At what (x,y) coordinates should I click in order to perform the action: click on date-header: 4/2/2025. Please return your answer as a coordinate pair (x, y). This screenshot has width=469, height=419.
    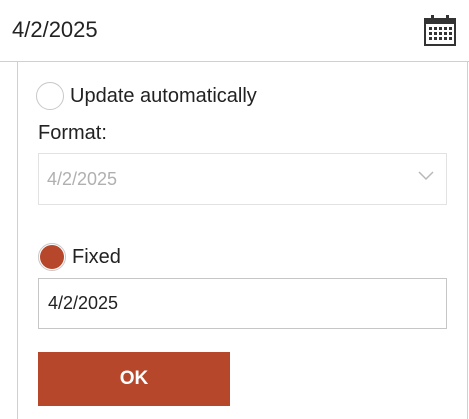
    Looking at the image, I should click on (234, 31).